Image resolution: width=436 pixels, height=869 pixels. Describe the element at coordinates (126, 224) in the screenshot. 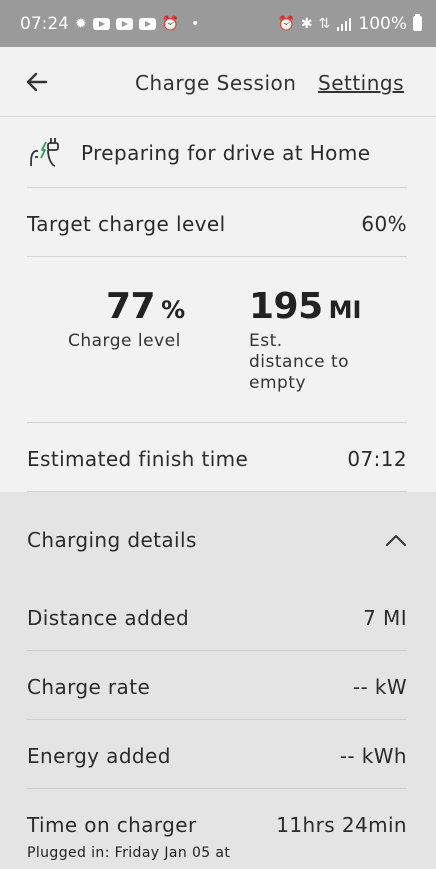

I see `target-charge-label: Target charge level` at that location.